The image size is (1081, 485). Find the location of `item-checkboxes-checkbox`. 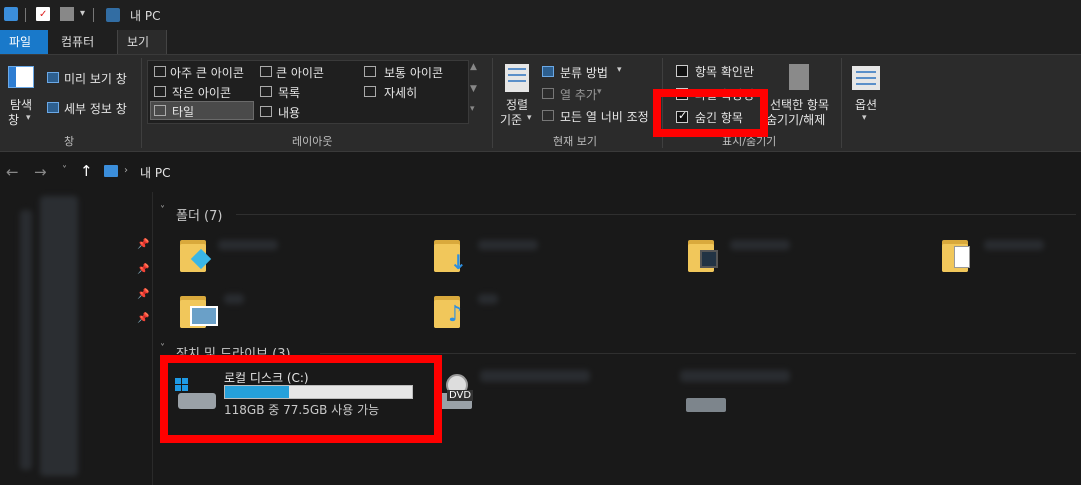

item-checkboxes-checkbox is located at coordinates (682, 71).